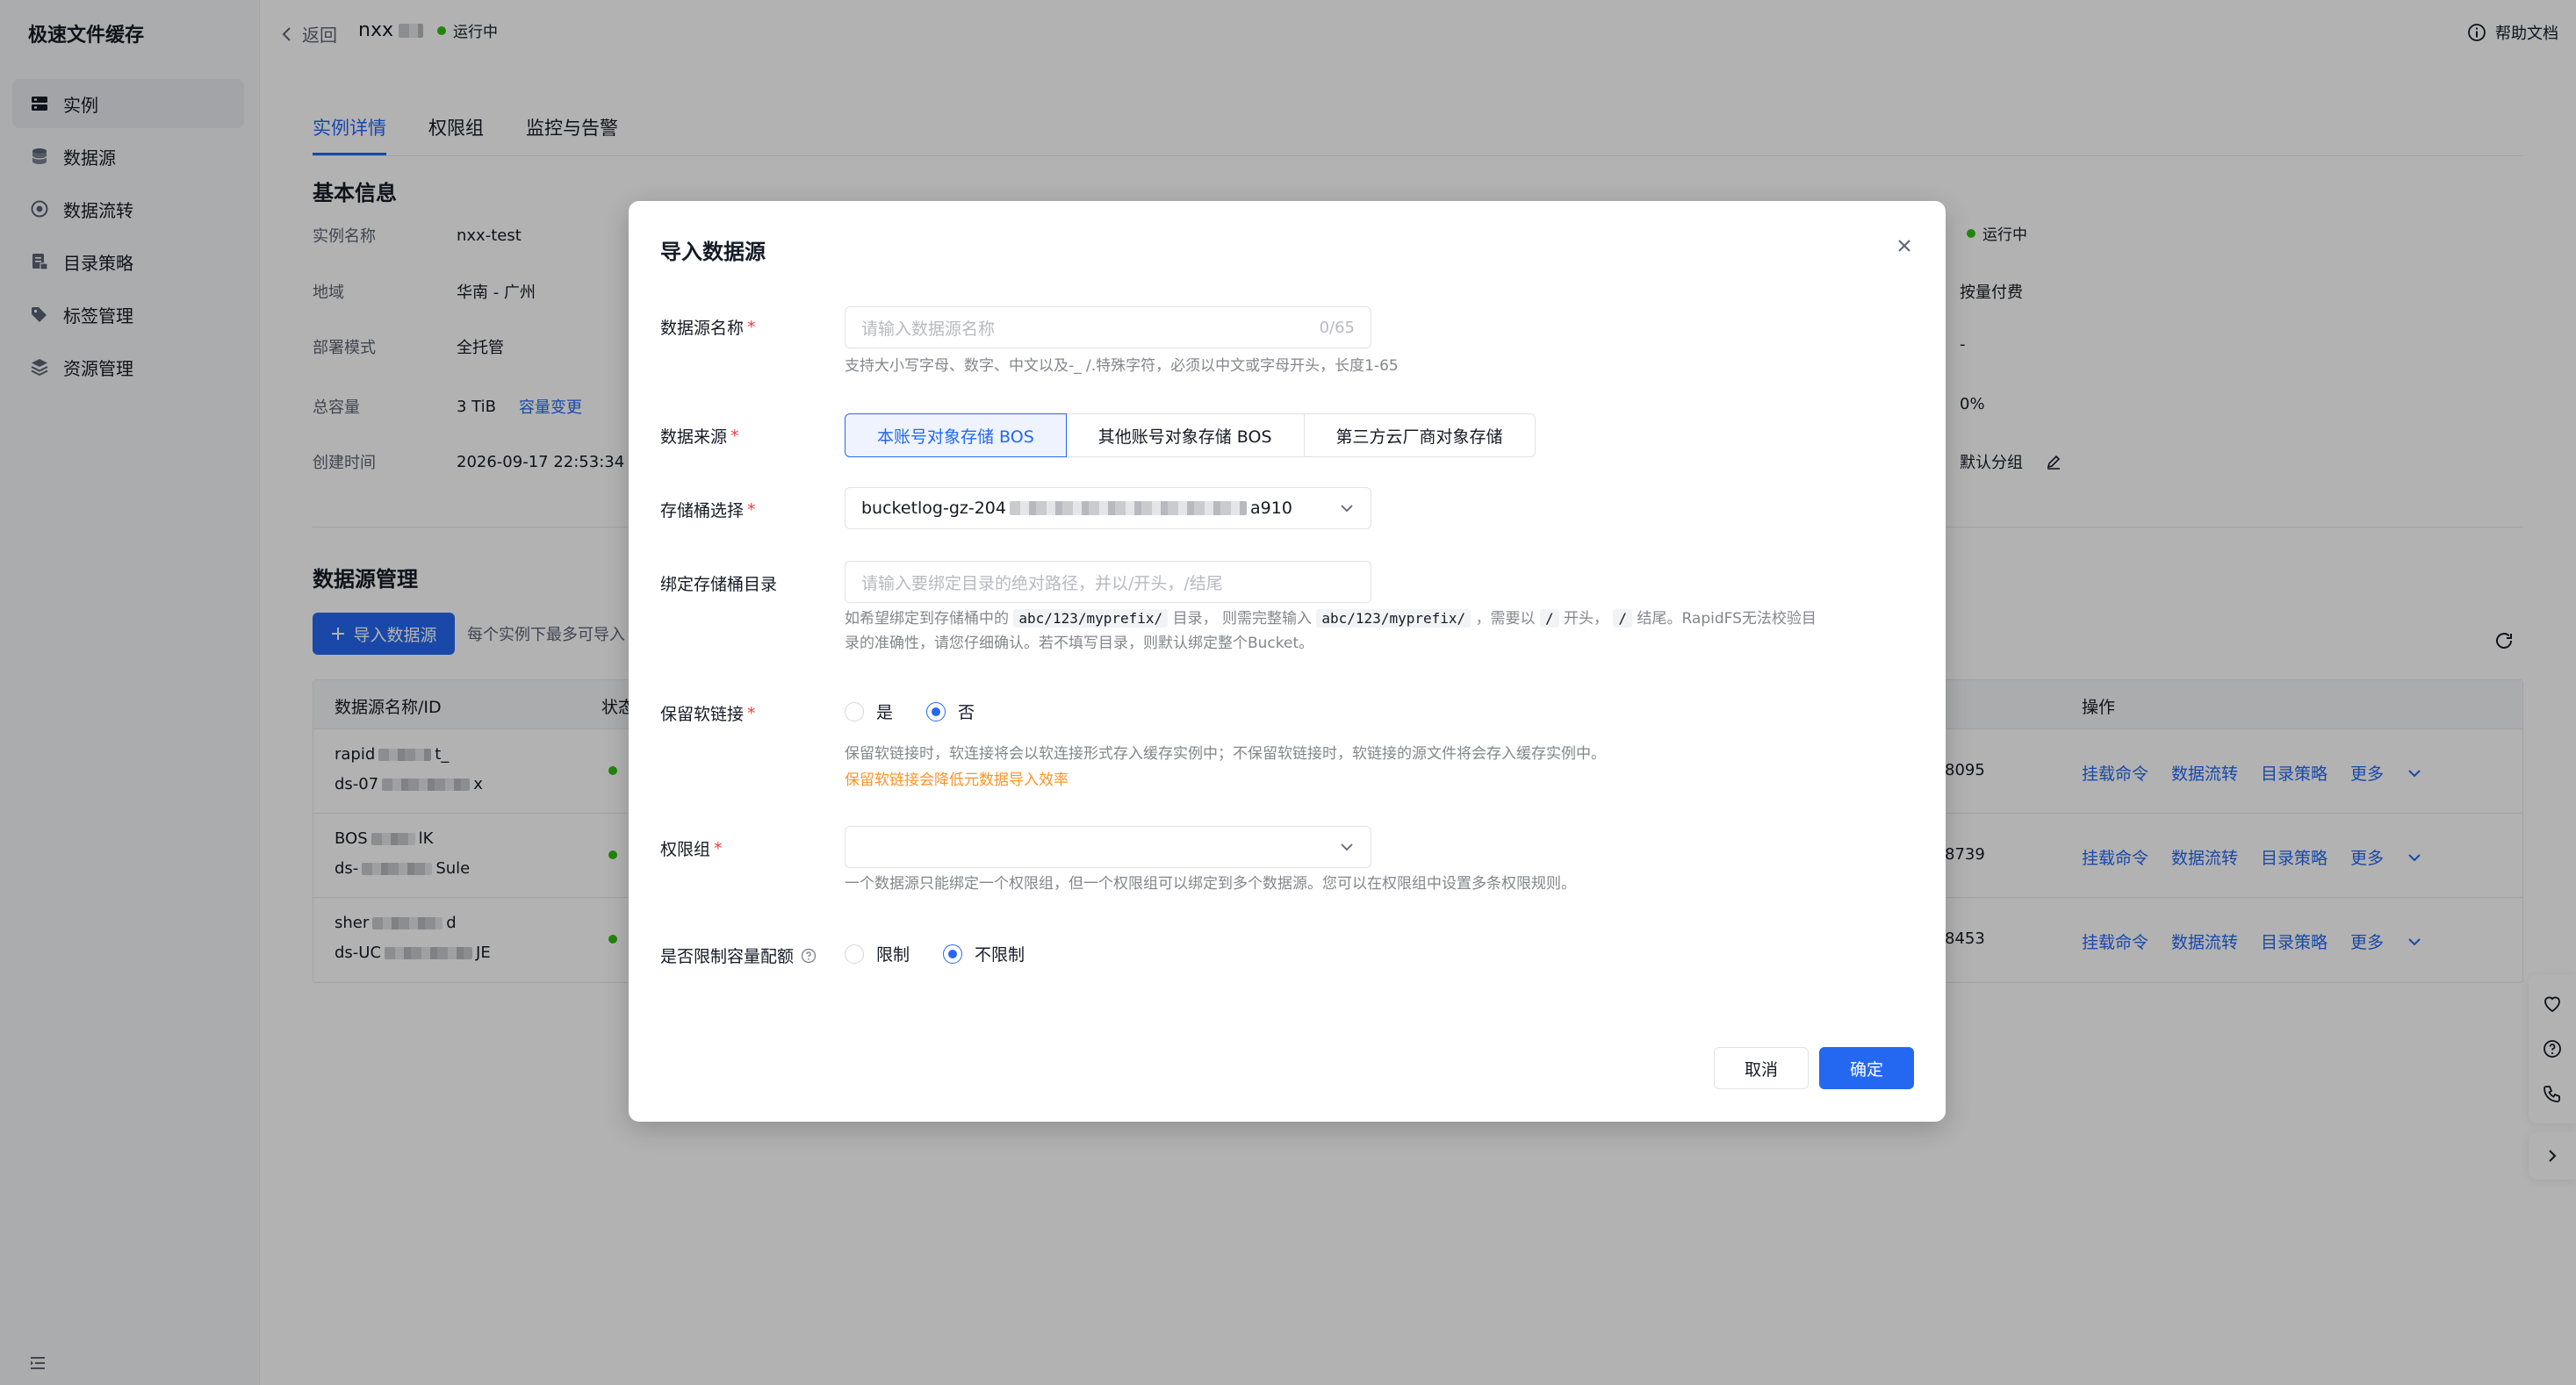 The width and height of the screenshot is (2576, 1385). I want to click on dir-field-label: 绑定存储桶目录, so click(718, 583).